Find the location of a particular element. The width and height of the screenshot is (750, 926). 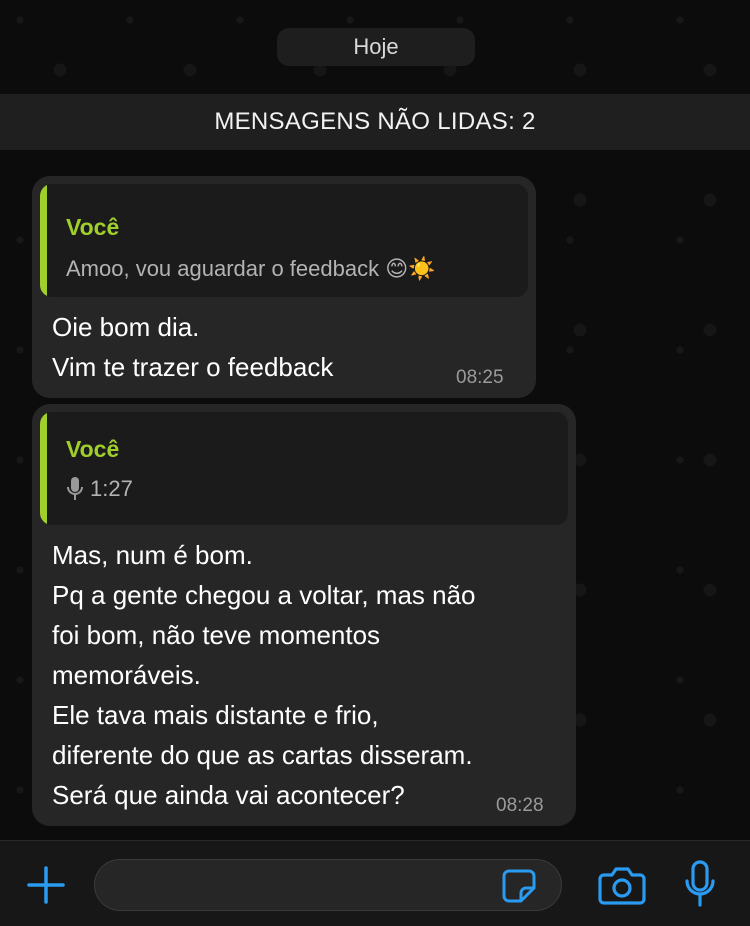

message-timestamp: 08:25 is located at coordinates (480, 377).